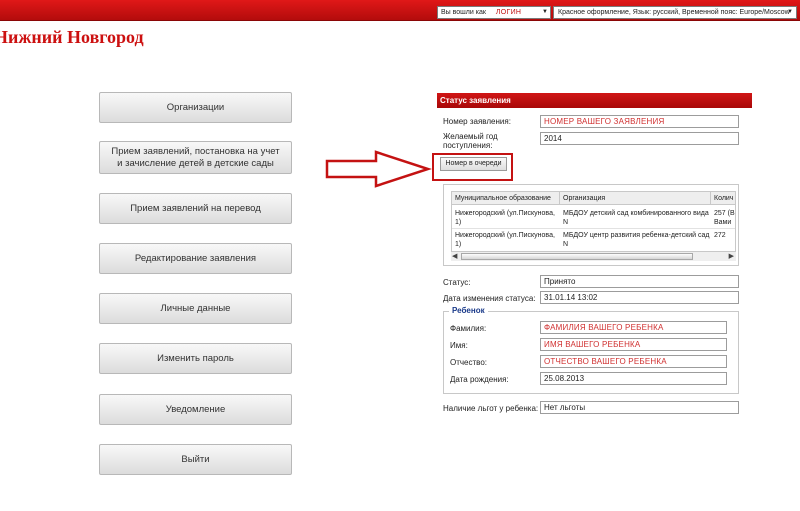 This screenshot has width=800, height=511. Describe the element at coordinates (195, 358) in the screenshot. I see `menu-change-password-button: Изменить пароль` at that location.